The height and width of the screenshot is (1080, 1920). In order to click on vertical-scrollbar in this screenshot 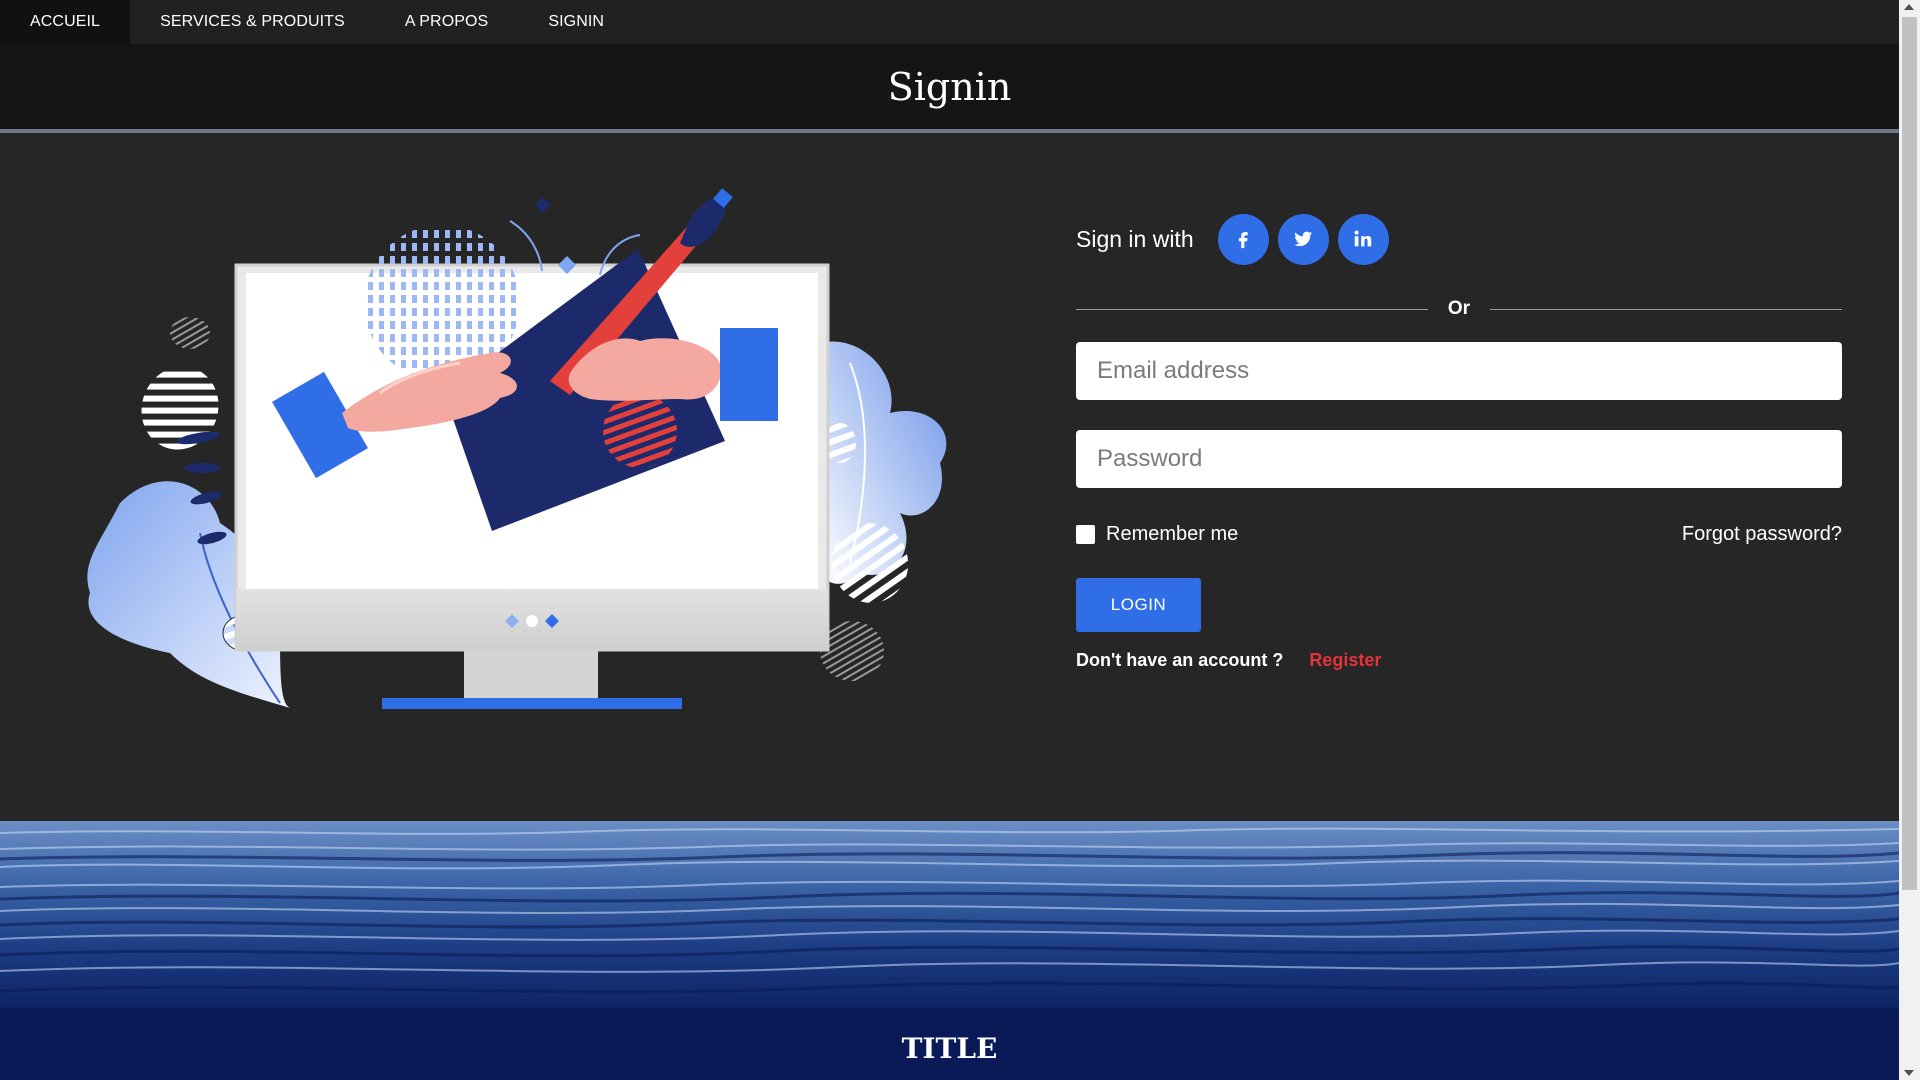, I will do `click(1909, 540)`.